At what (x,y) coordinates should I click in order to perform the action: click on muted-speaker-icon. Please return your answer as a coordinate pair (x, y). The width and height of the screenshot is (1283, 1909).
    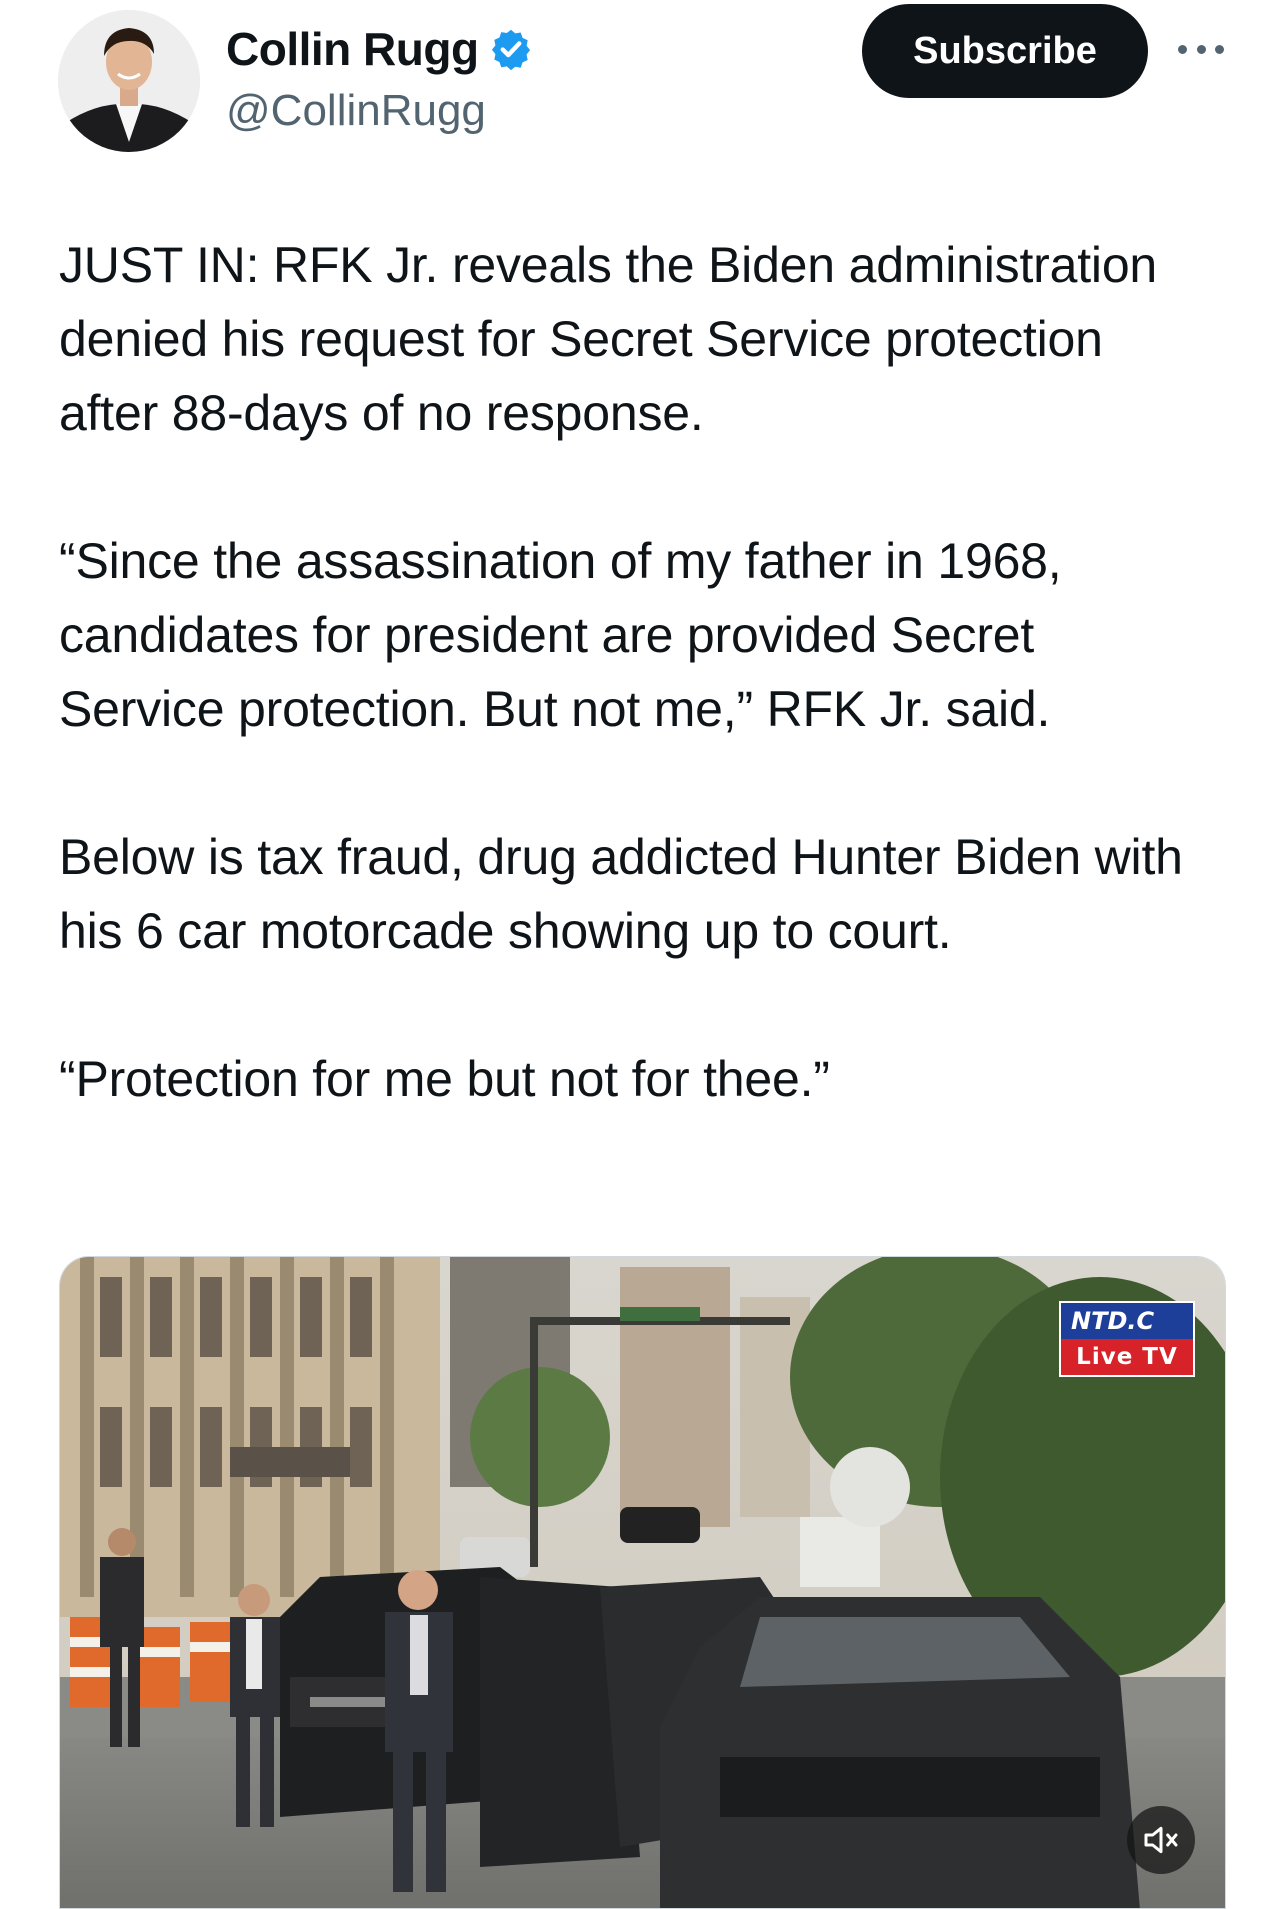
    Looking at the image, I should click on (1161, 1840).